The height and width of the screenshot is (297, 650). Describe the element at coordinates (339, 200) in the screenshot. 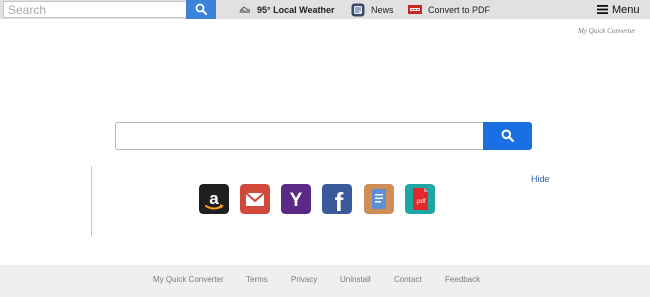

I see `svg-text: f` at that location.